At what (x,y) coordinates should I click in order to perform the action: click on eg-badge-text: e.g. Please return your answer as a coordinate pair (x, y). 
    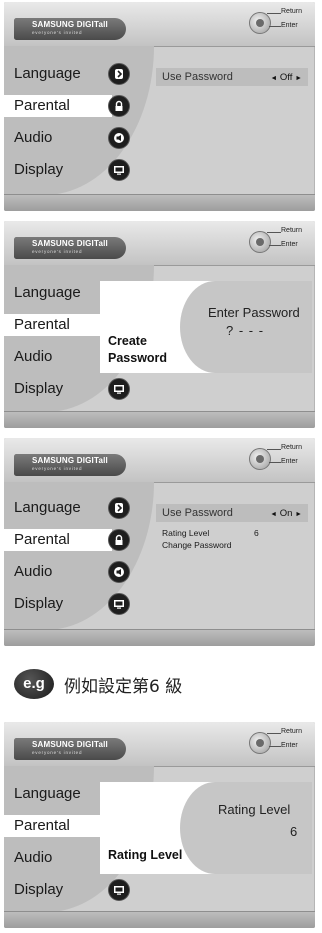
    Looking at the image, I should click on (34, 683).